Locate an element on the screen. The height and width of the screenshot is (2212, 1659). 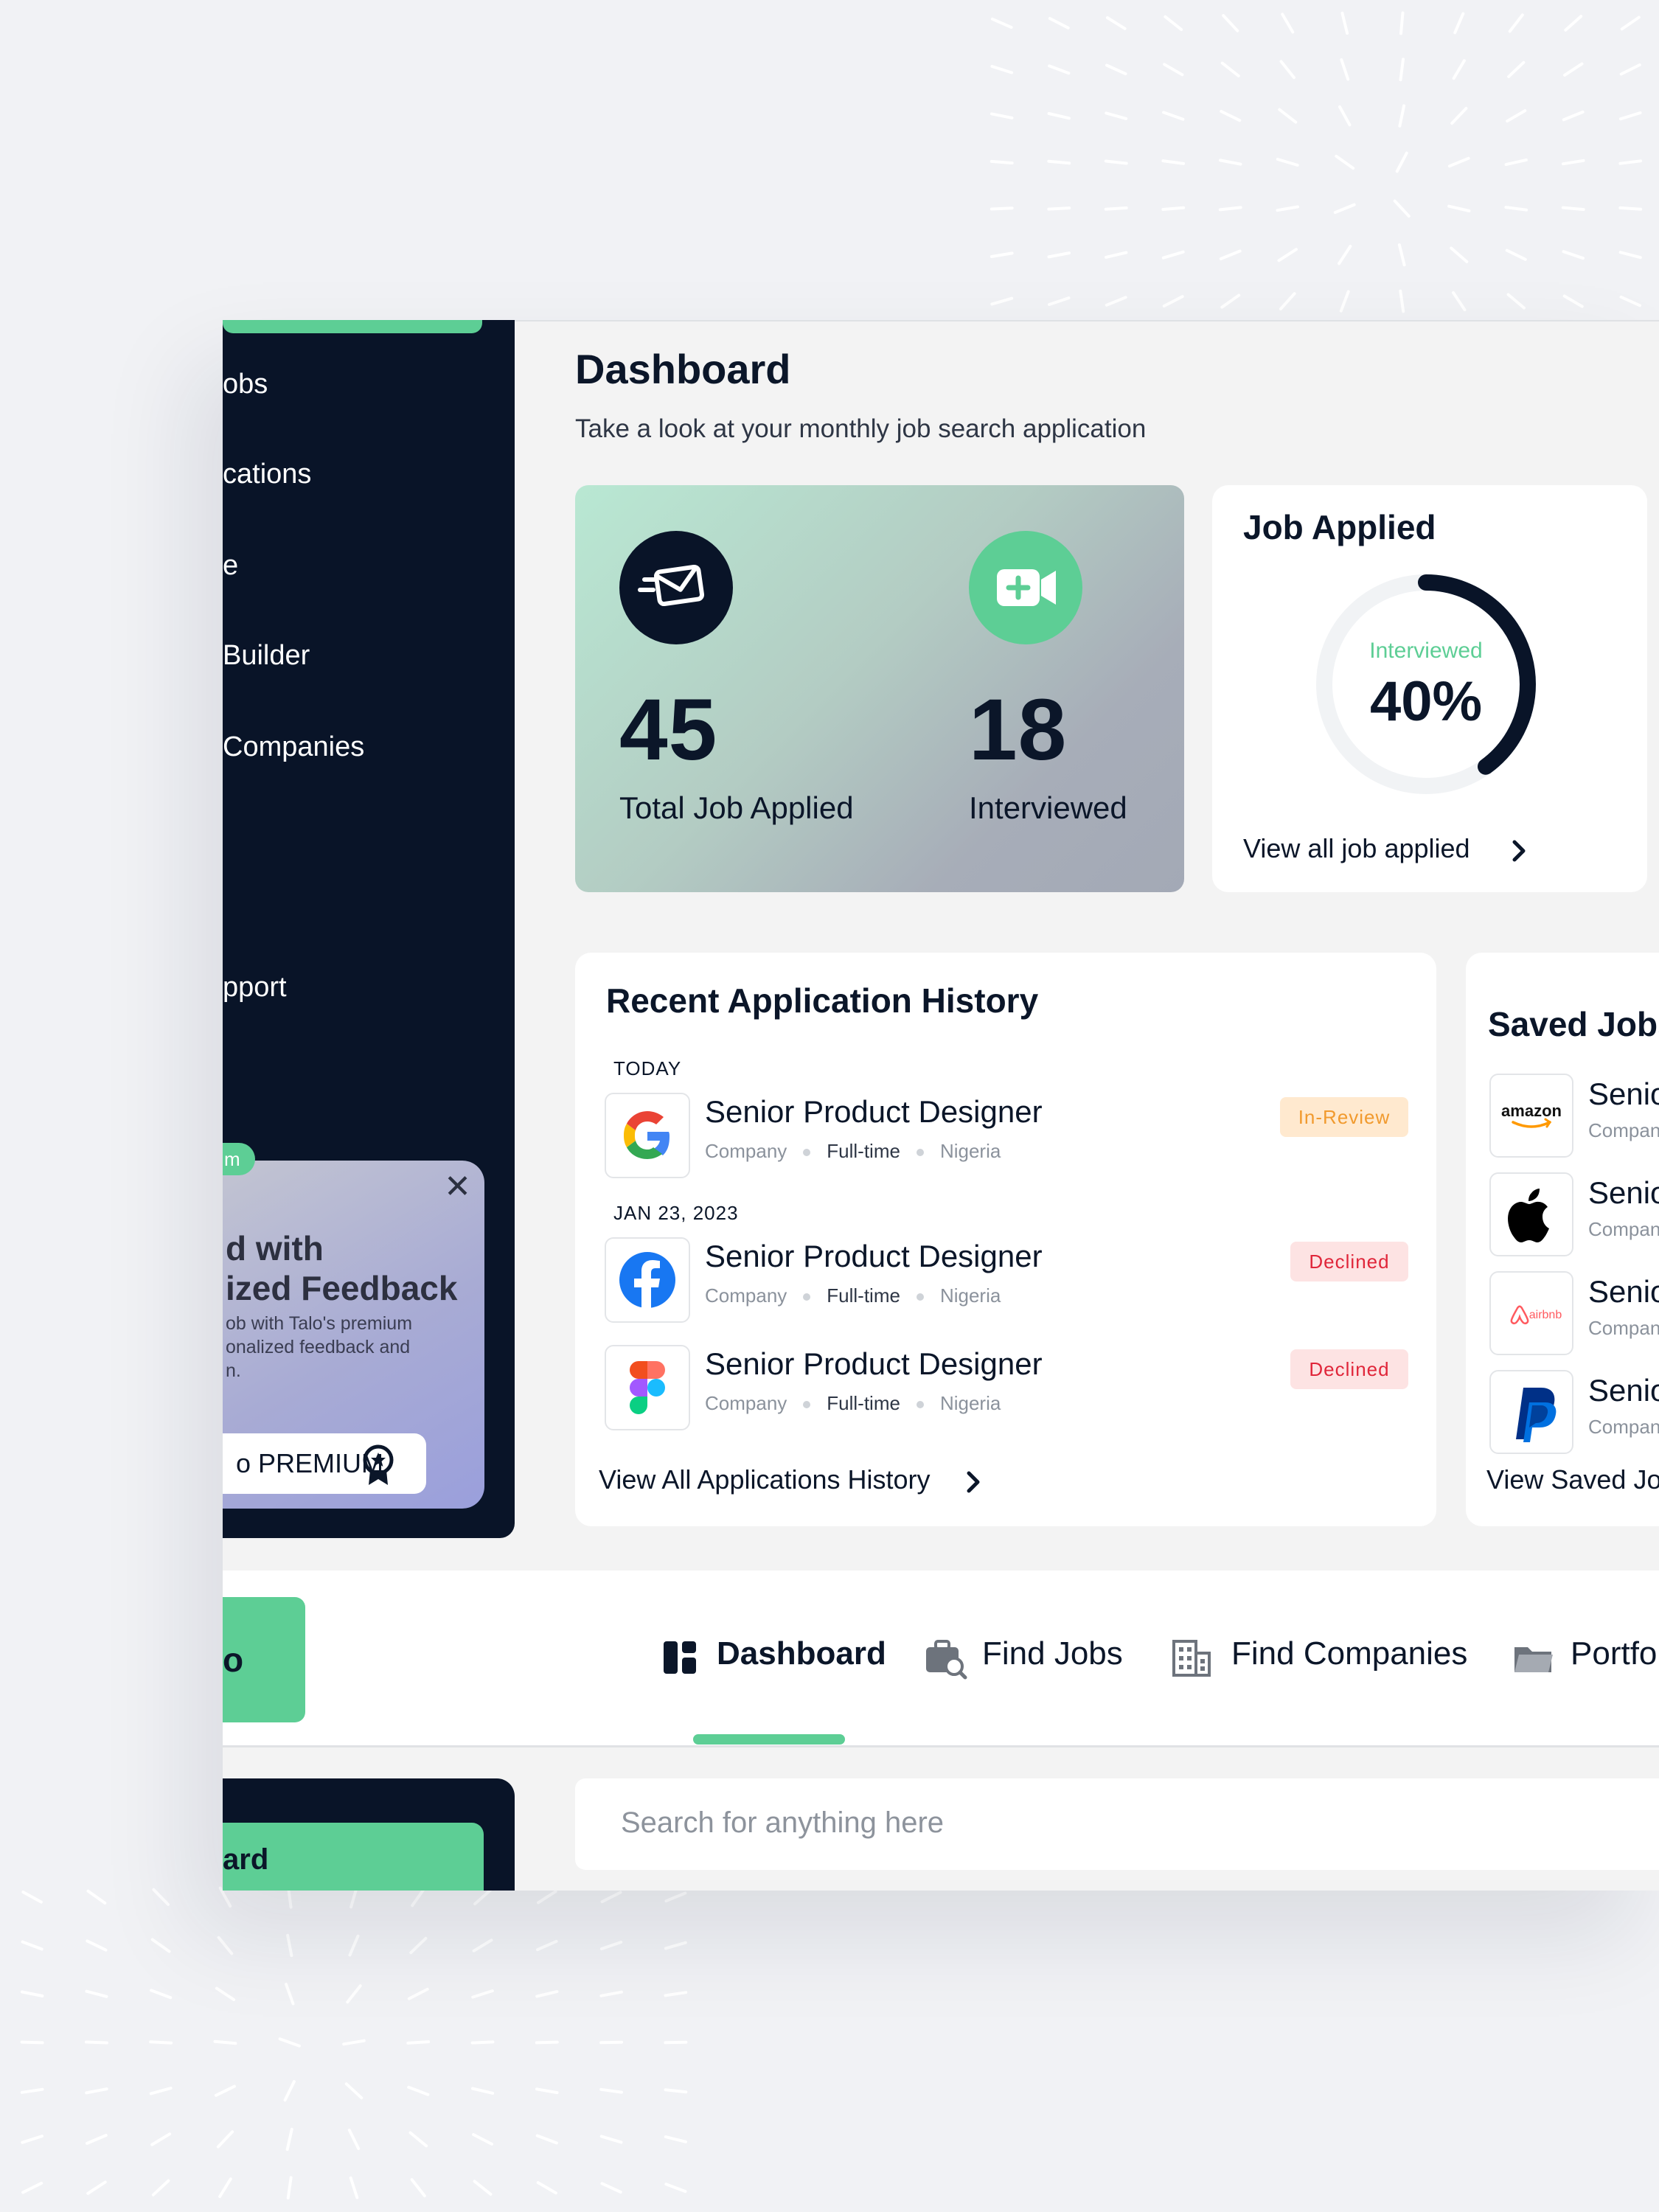
mail-send-icon is located at coordinates (676, 587).